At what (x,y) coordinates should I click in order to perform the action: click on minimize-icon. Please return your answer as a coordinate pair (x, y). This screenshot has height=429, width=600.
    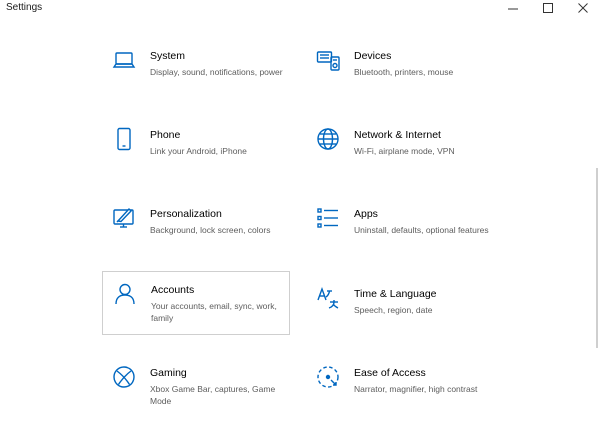
    Looking at the image, I should click on (513, 9).